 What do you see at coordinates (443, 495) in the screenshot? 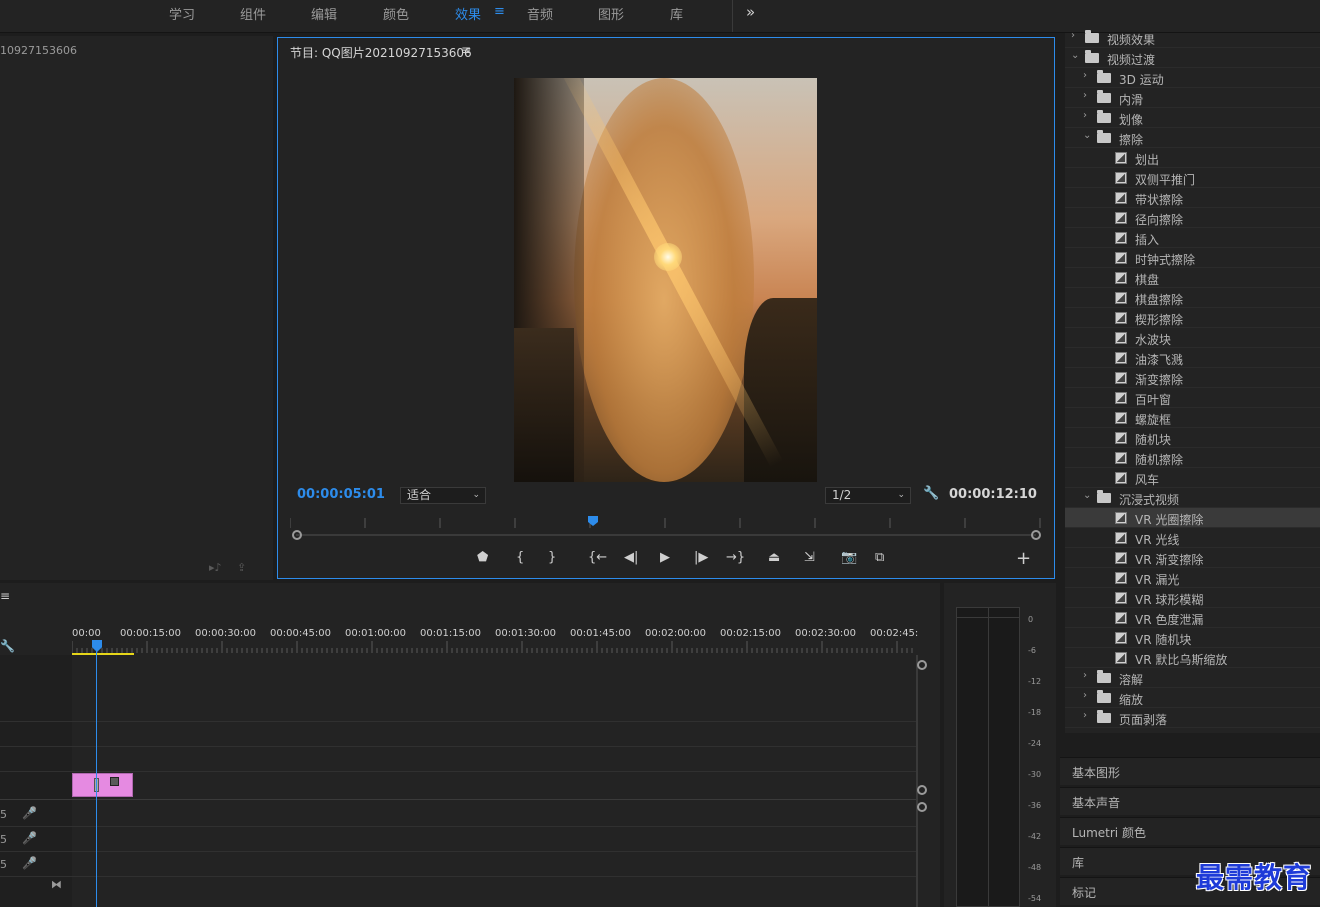
I see `zoom-dropdown: 适合 ⌄` at bounding box center [443, 495].